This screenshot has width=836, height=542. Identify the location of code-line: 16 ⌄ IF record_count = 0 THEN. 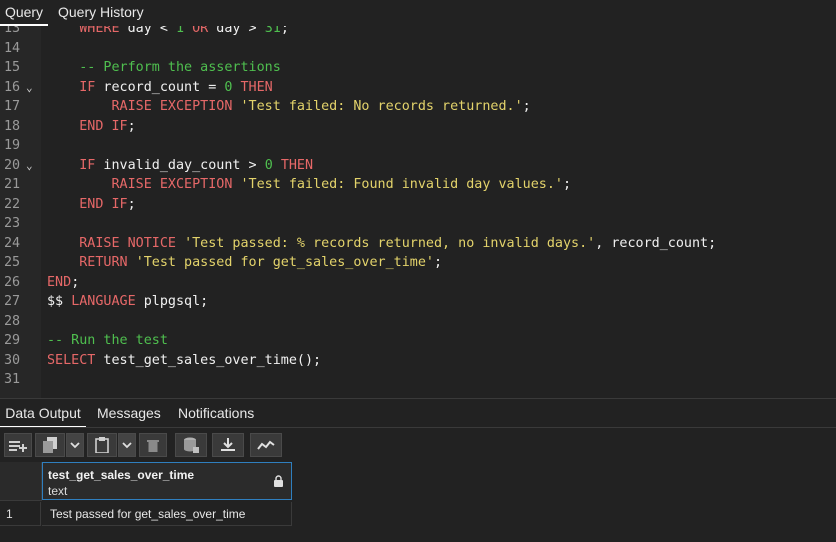
(418, 88).